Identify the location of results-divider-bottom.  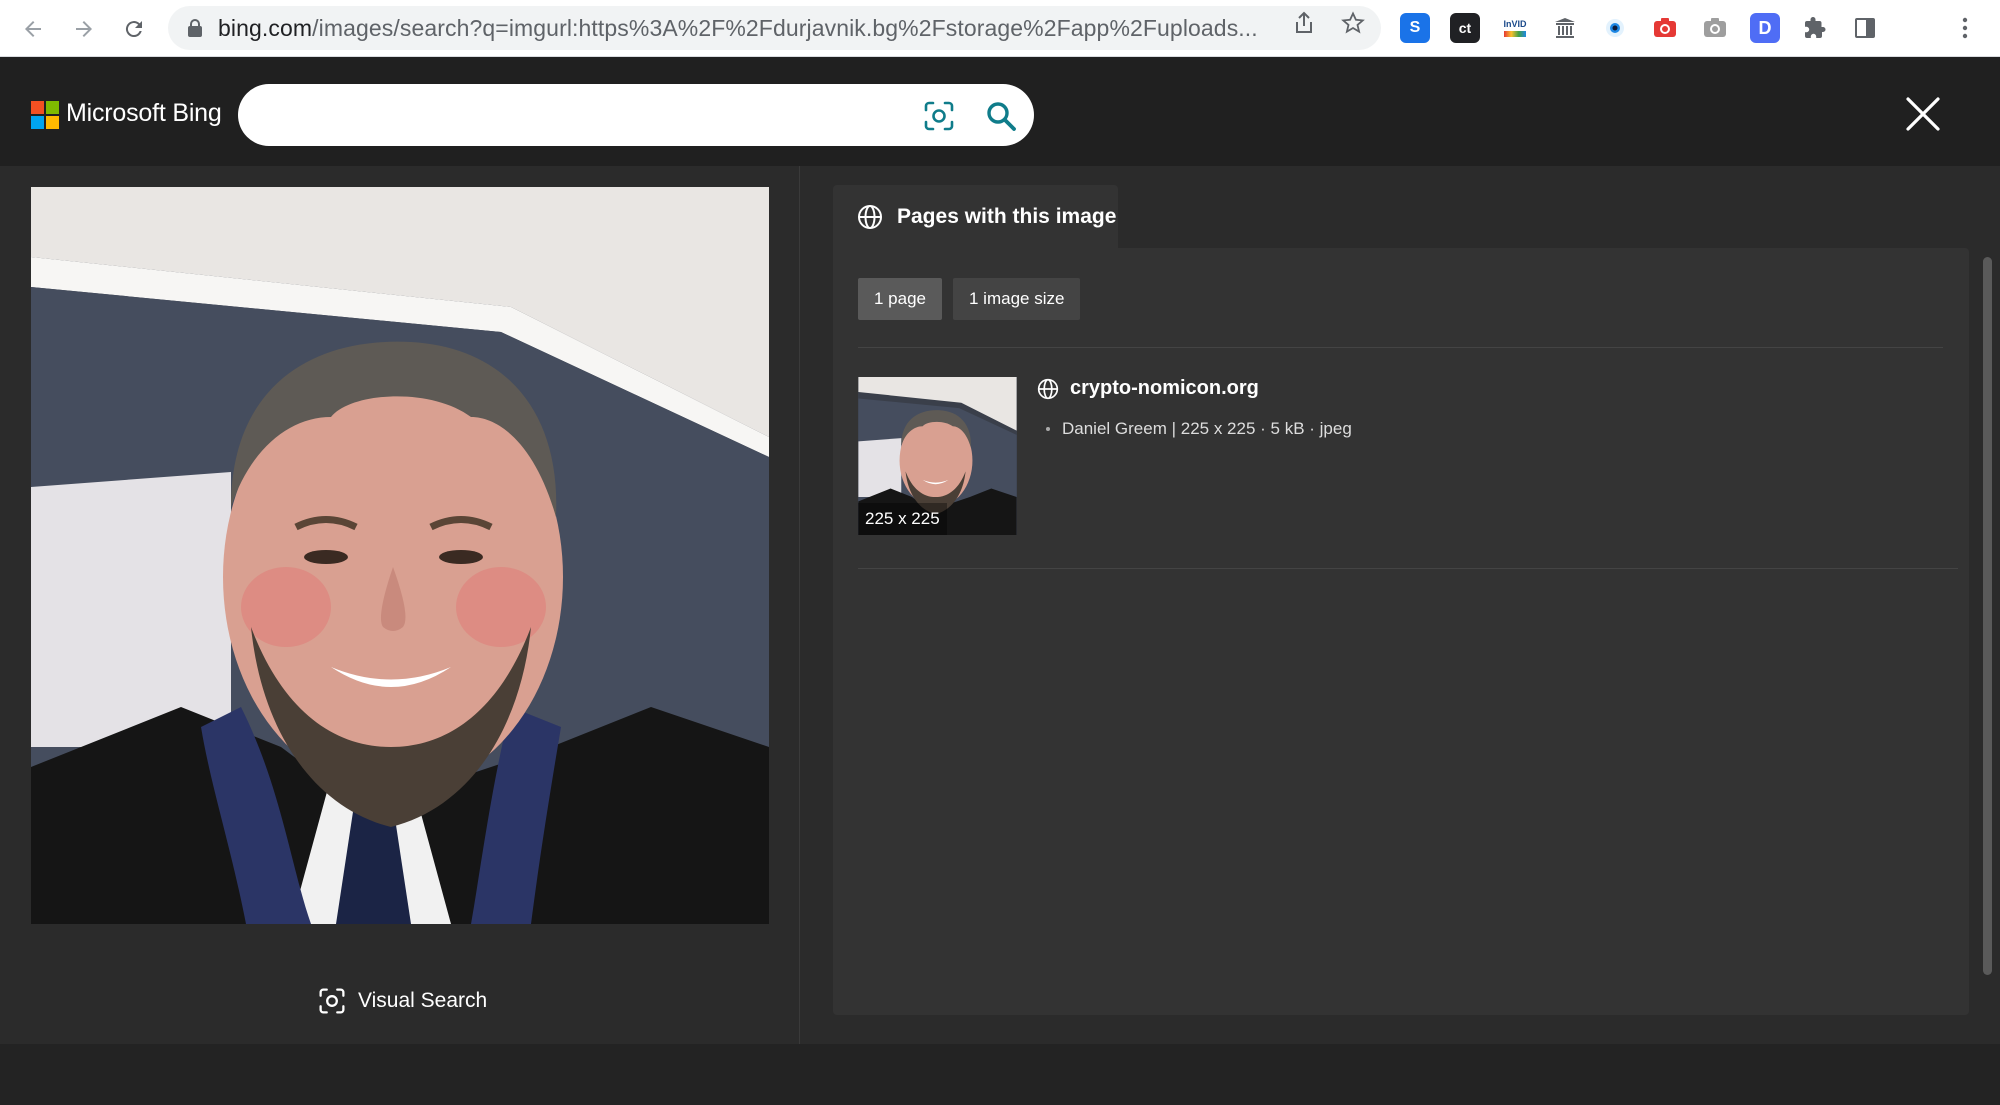
(1408, 568).